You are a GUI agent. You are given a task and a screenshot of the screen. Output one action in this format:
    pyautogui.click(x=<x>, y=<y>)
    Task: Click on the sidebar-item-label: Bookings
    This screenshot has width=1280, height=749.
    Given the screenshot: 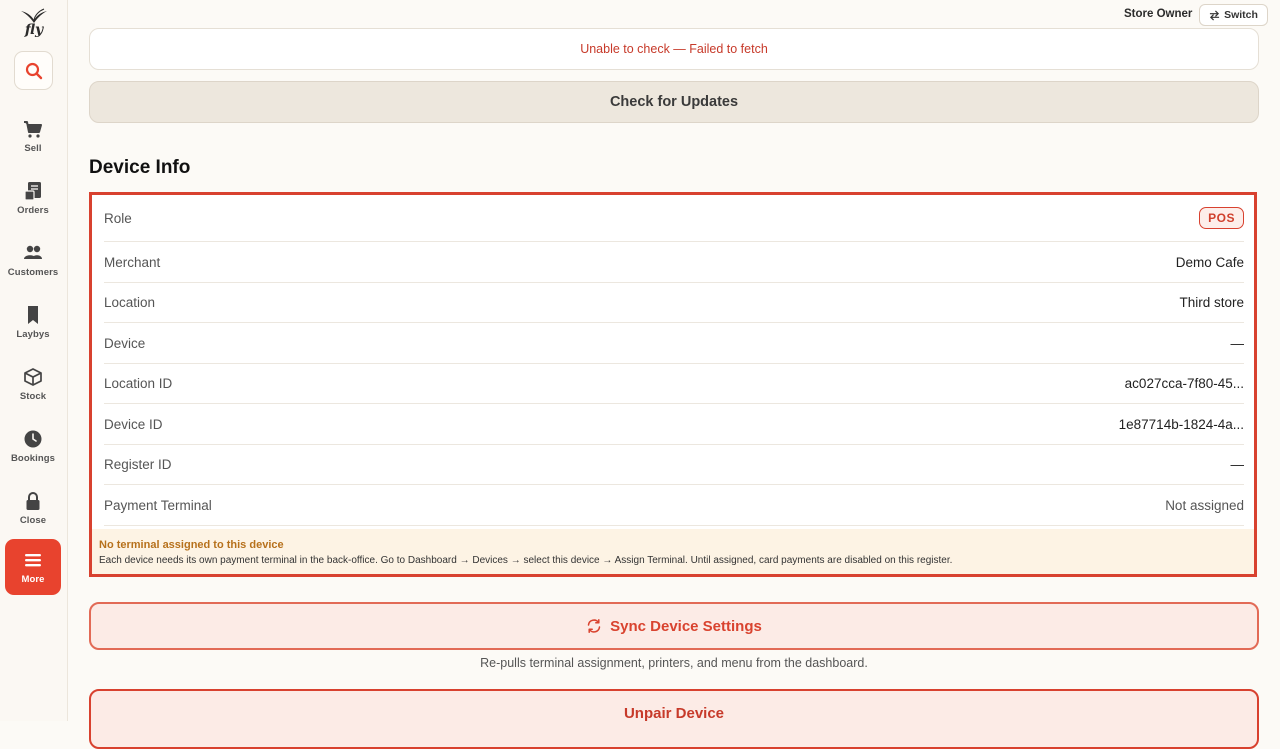 What is the action you would take?
    pyautogui.click(x=33, y=458)
    